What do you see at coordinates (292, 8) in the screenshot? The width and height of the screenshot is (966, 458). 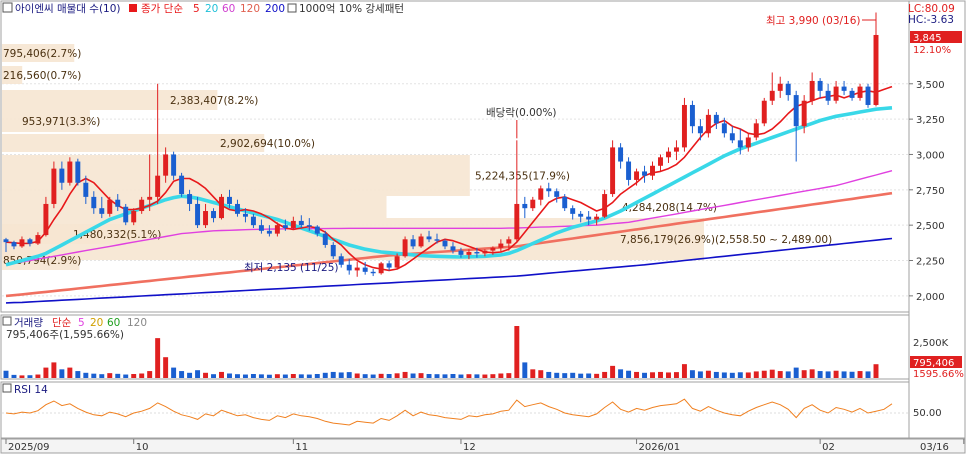 I see `pattern-checkbox-icon` at bounding box center [292, 8].